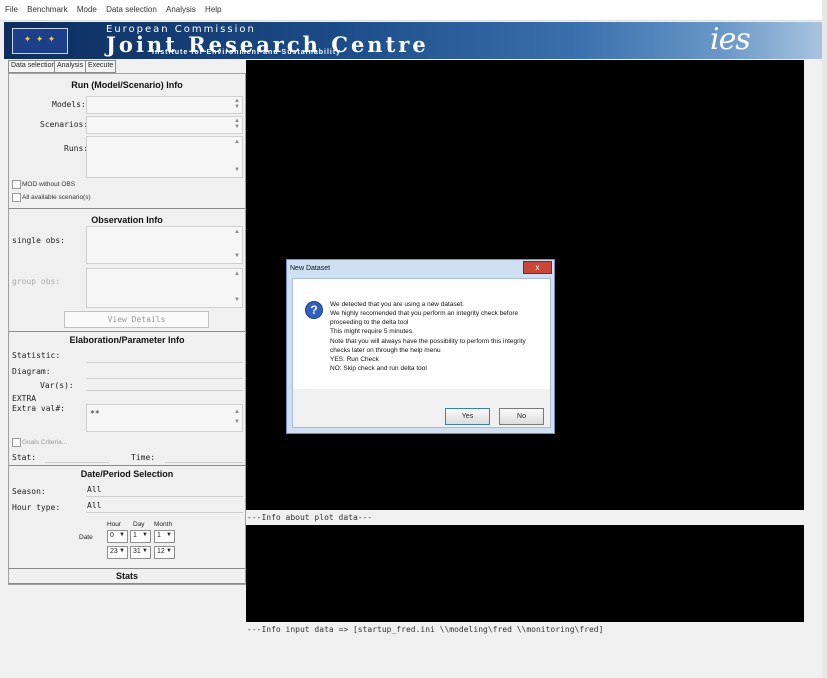 This screenshot has width=827, height=678. Describe the element at coordinates (112, 535) in the screenshot. I see `start-hour-value: 0` at that location.